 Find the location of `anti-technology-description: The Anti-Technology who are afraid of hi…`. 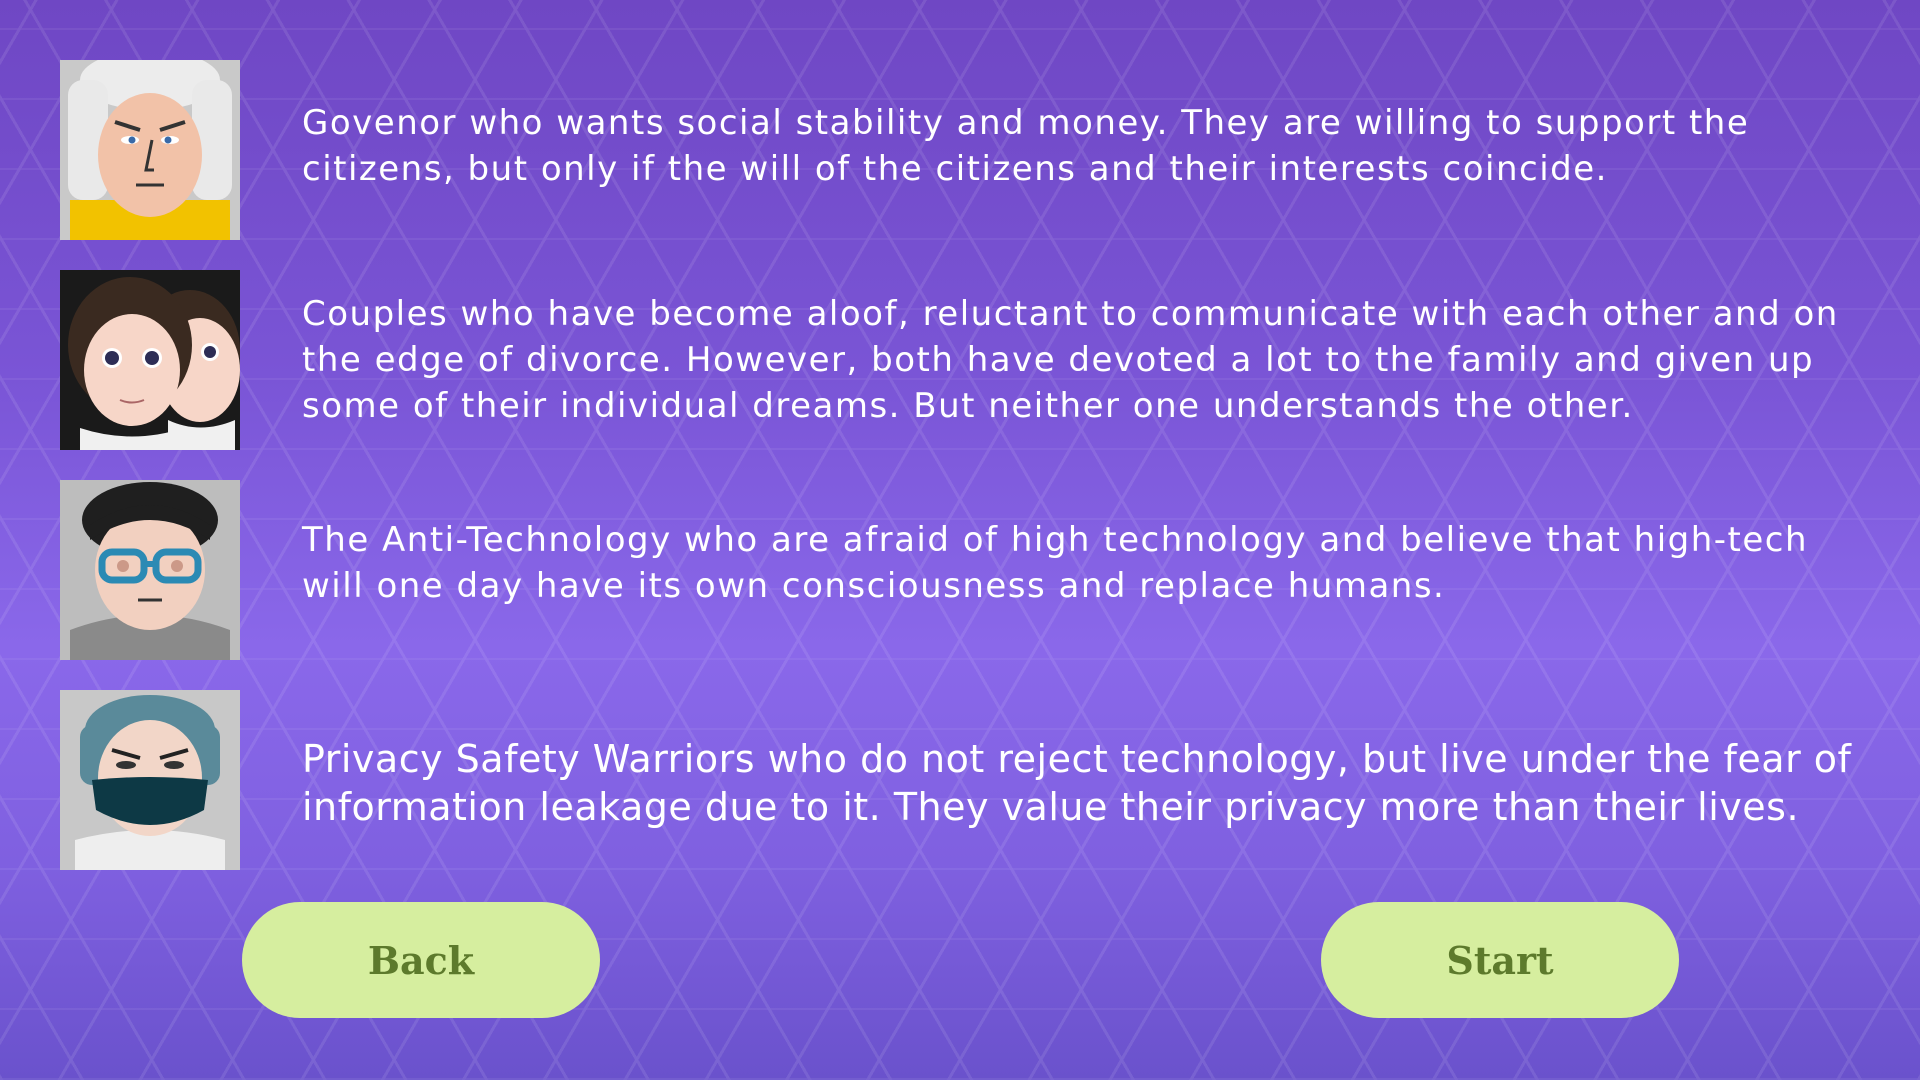

anti-technology-description: The Anti-Technology who are afraid of hi… is located at coordinates (1055, 563).